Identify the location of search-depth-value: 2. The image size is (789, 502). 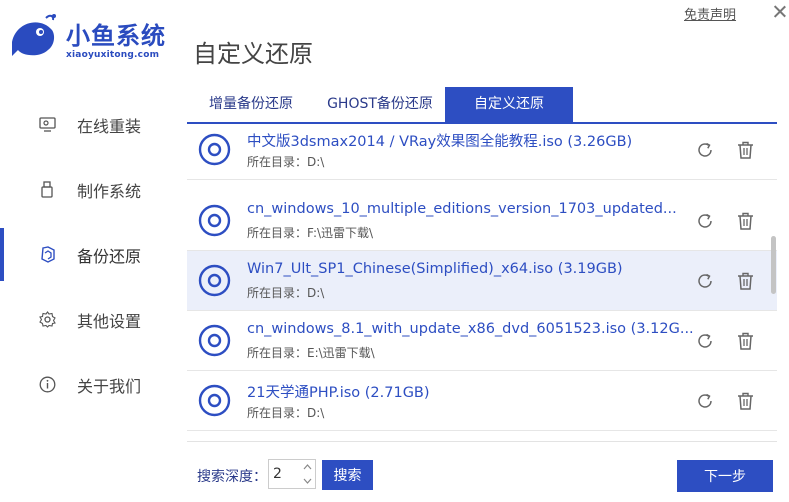
(277, 474).